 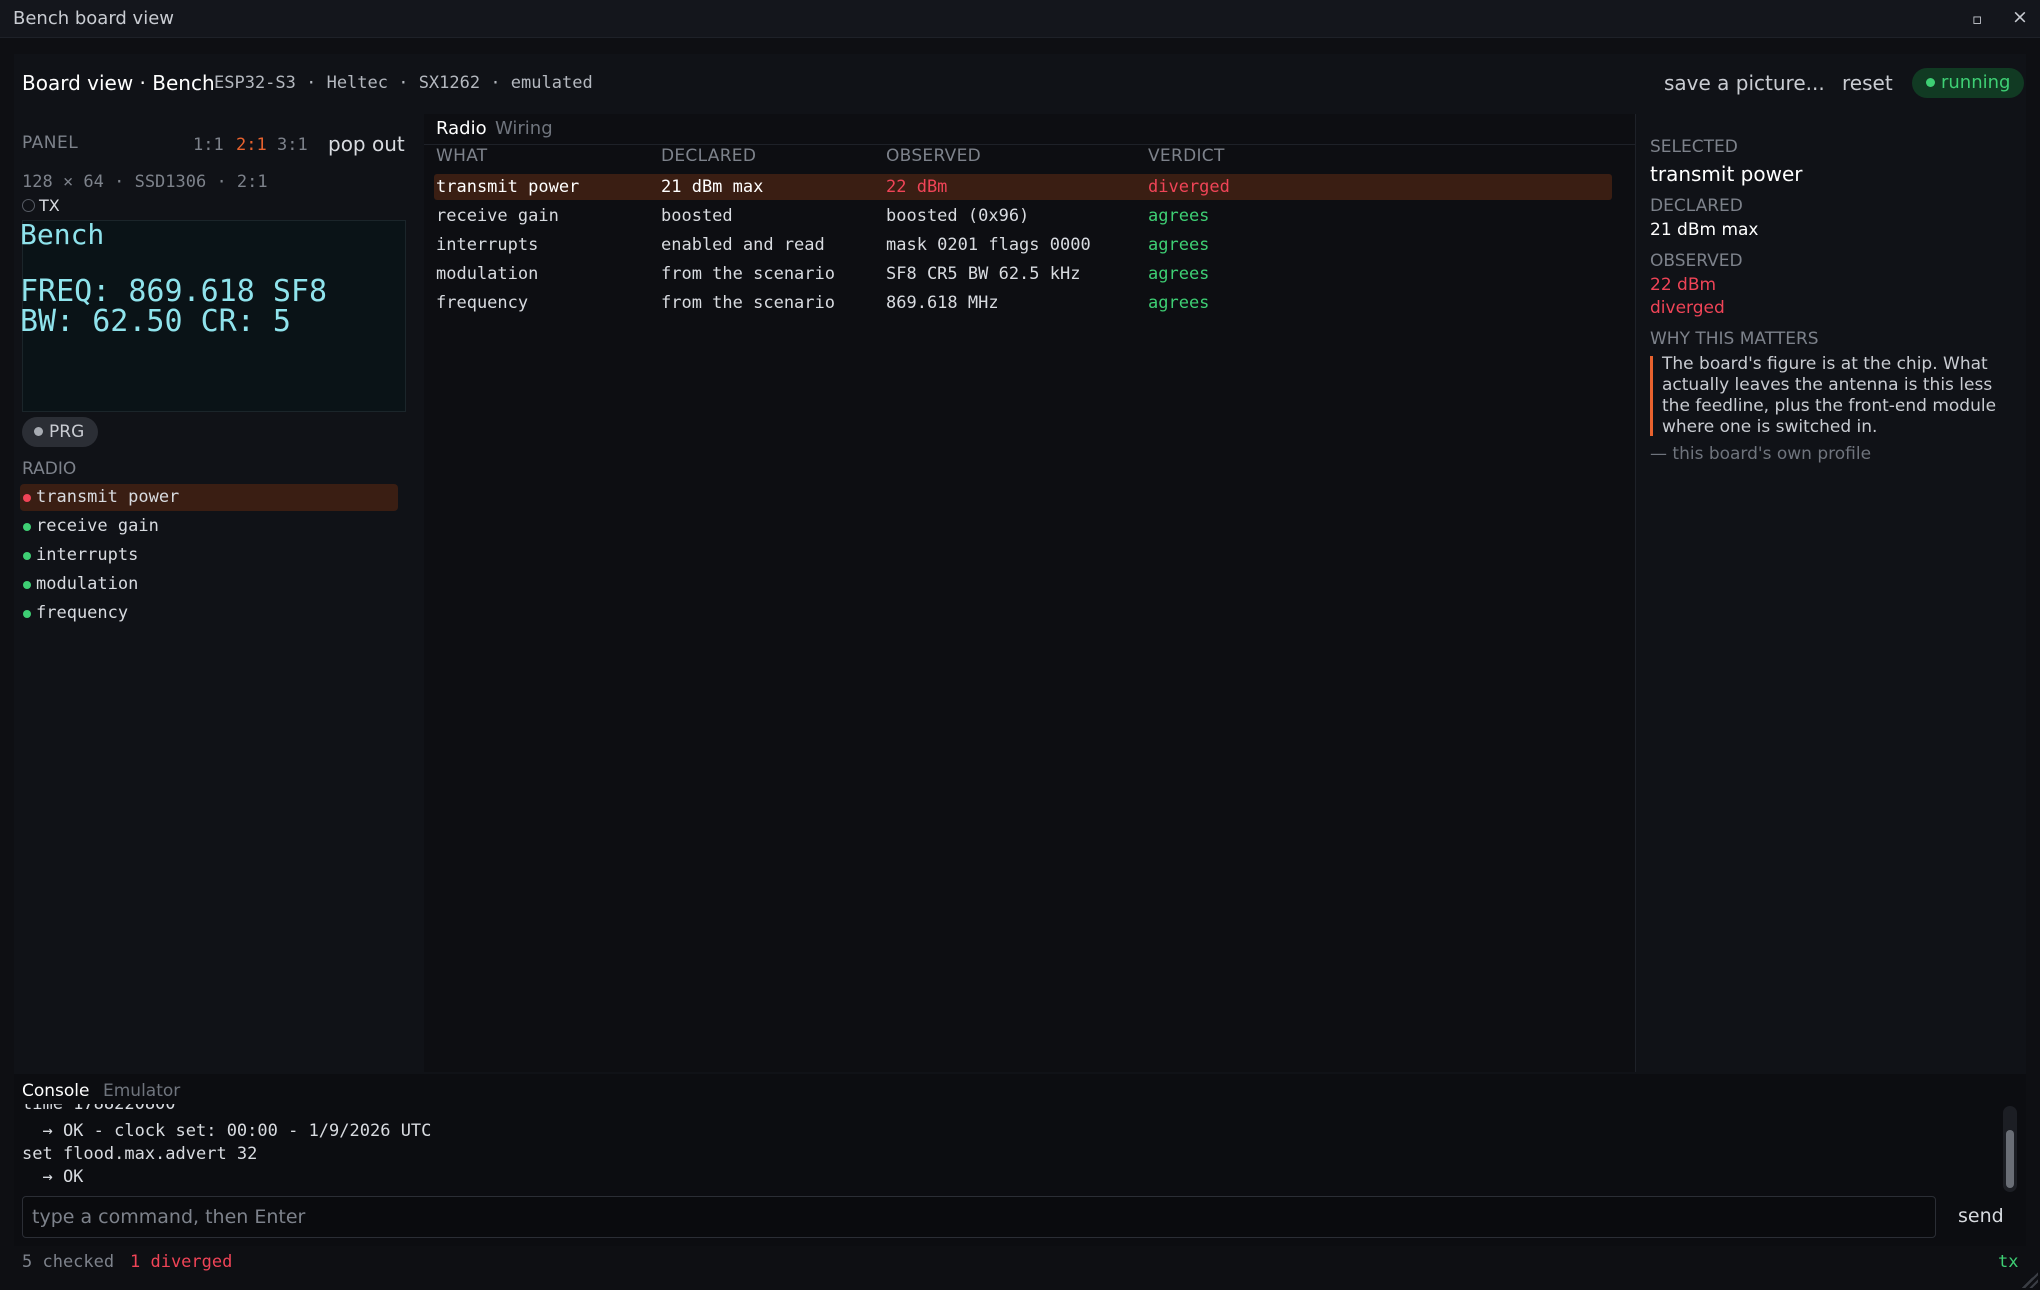 I want to click on sidebar-item-receive-gain: receive gain, so click(x=209, y=526).